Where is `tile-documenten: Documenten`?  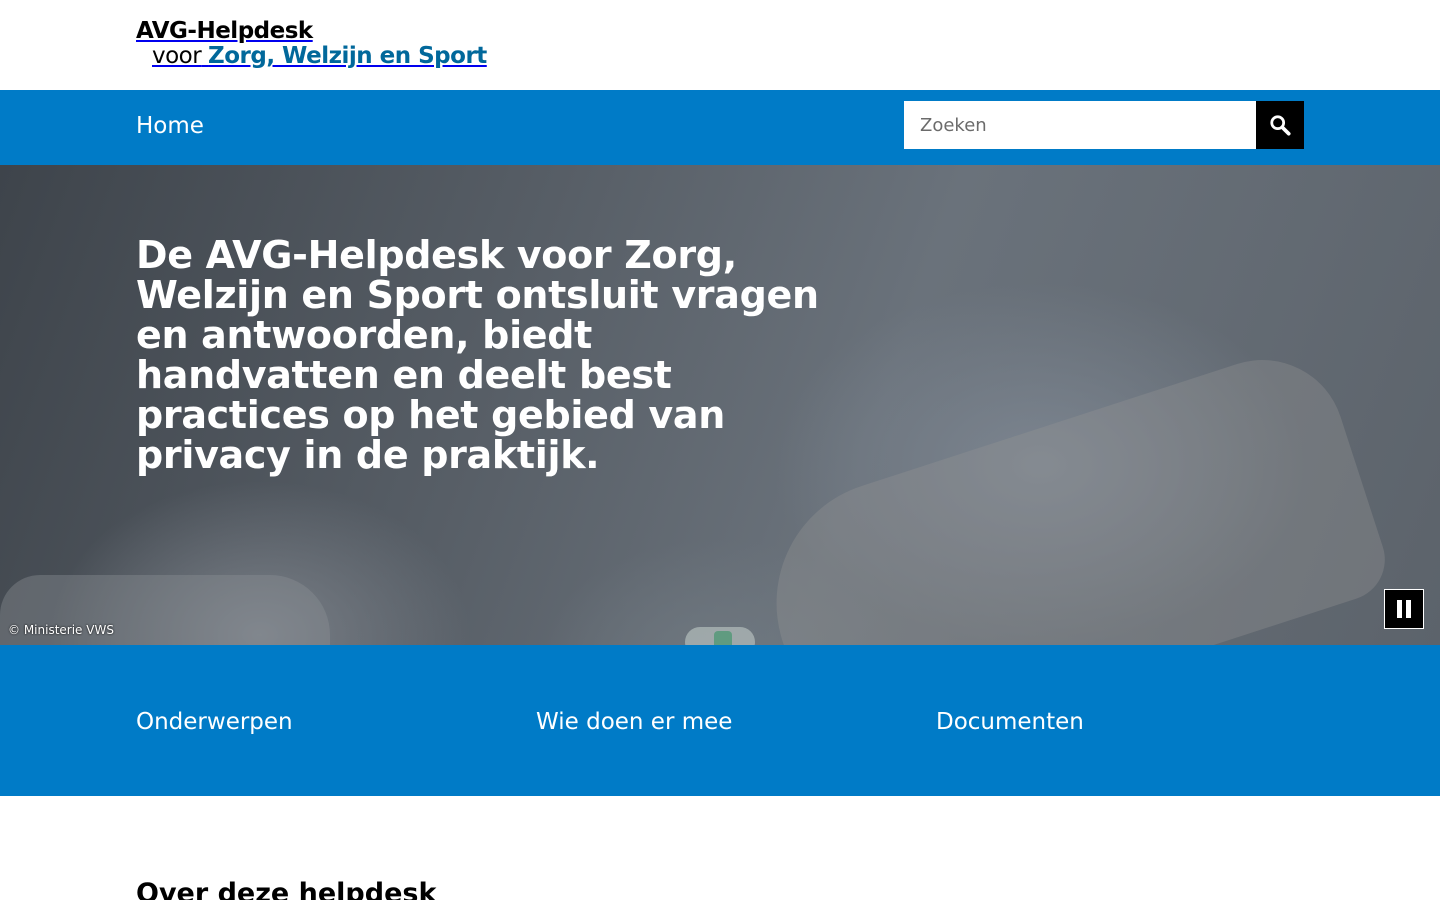 tile-documenten: Documenten is located at coordinates (1010, 722).